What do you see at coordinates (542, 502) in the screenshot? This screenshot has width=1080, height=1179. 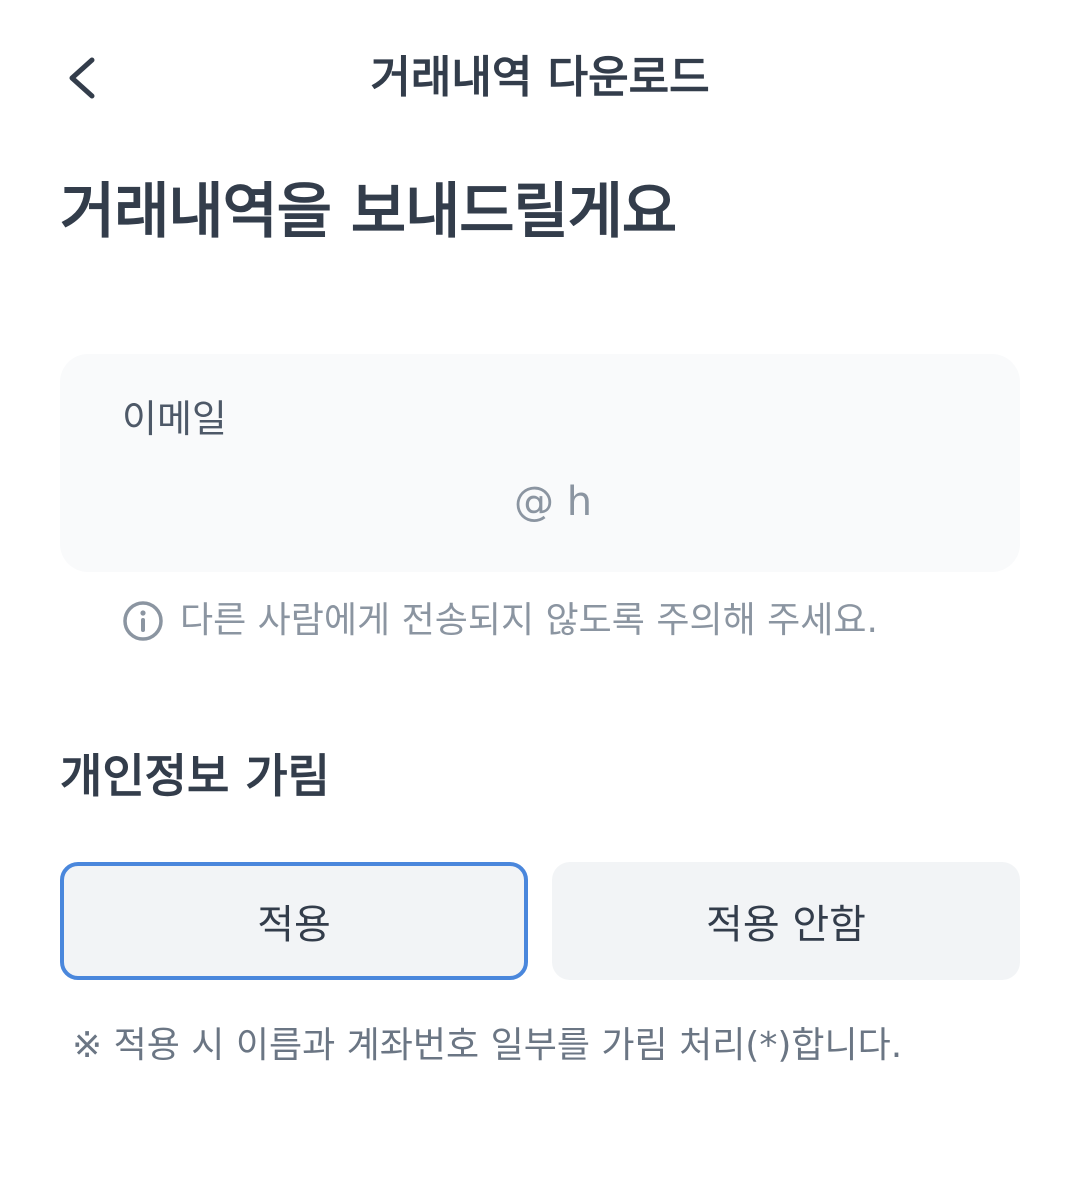 I see `email-field` at bounding box center [542, 502].